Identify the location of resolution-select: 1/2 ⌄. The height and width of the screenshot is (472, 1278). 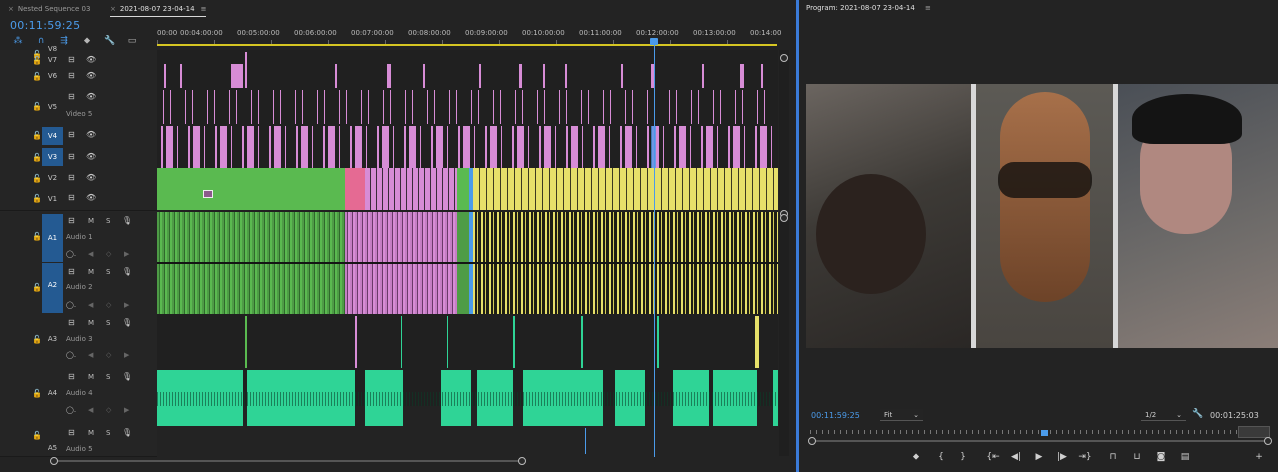
(1163, 415).